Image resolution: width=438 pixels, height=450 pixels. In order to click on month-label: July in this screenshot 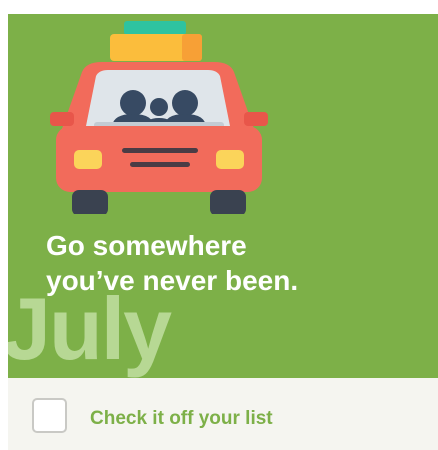, I will do `click(90, 328)`.